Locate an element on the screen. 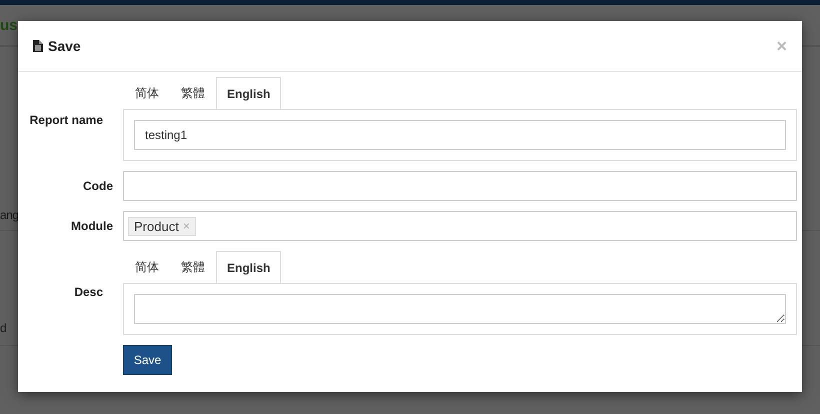 The width and height of the screenshot is (820, 414). document-icon is located at coordinates (38, 46).